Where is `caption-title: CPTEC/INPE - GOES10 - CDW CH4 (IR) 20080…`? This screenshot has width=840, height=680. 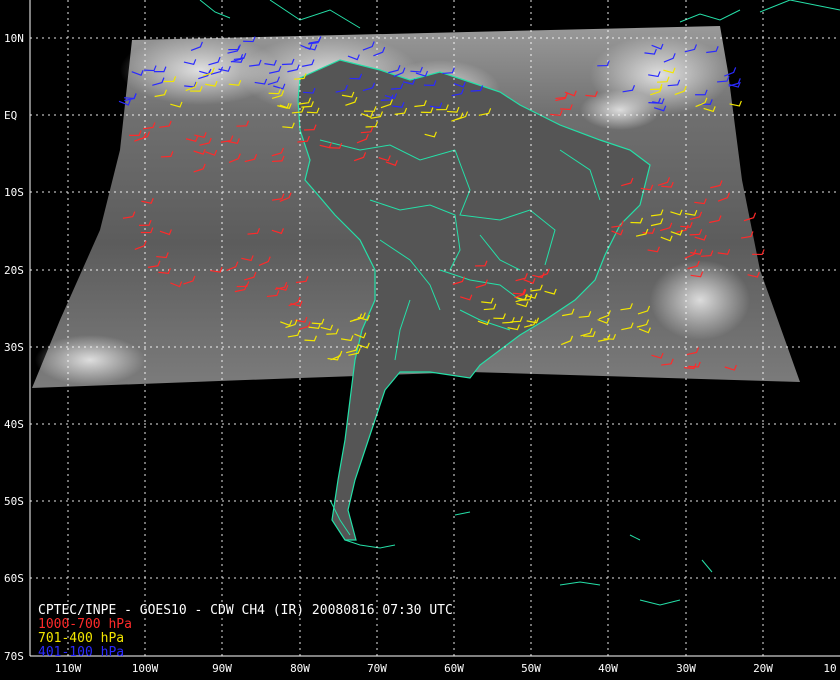
caption-title: CPTEC/INPE - GOES10 - CDW CH4 (IR) 20080… is located at coordinates (245, 610).